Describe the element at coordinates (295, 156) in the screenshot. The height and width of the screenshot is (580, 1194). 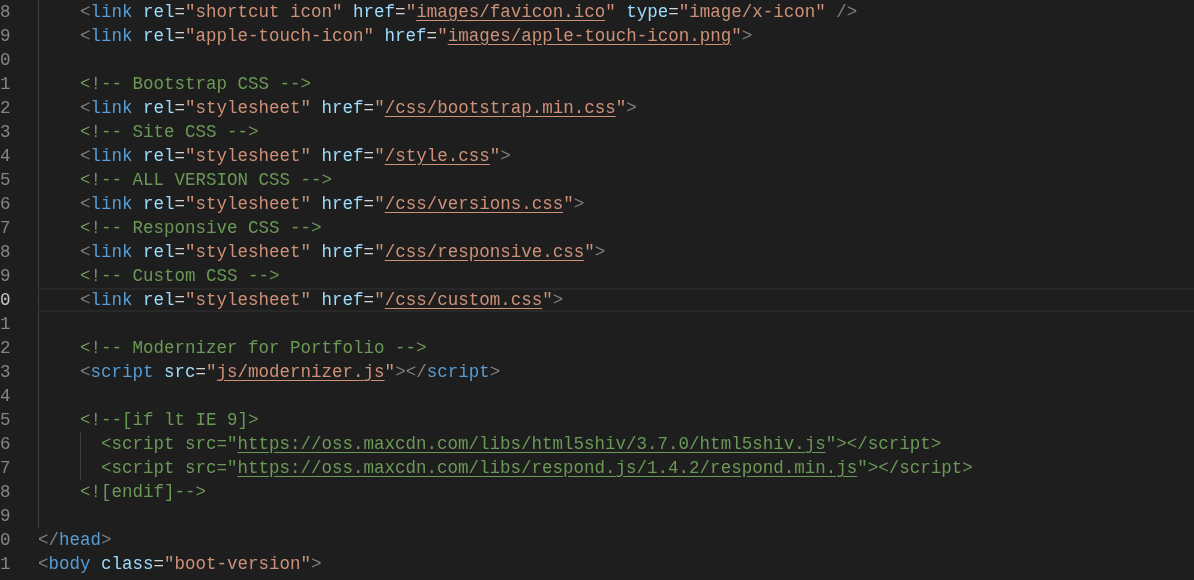
I see `code-line: <link rel="stylesheet" href="/style.css">` at that location.